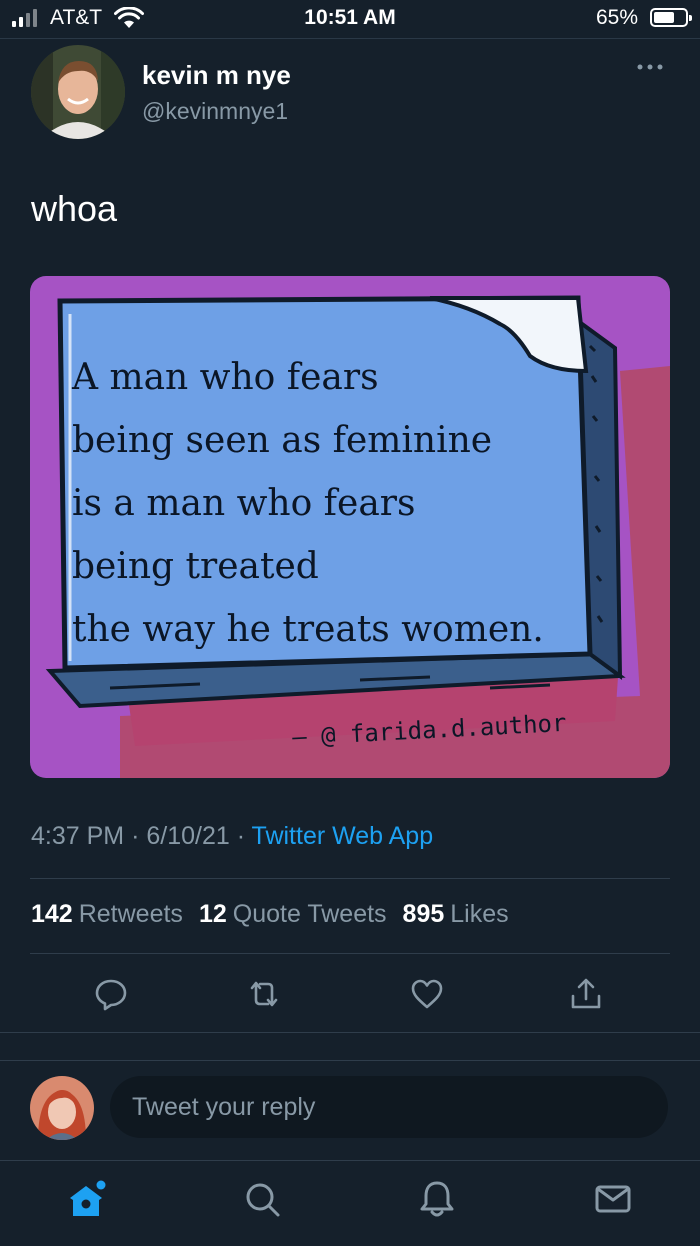  I want to click on comment-icon, so click(111, 994).